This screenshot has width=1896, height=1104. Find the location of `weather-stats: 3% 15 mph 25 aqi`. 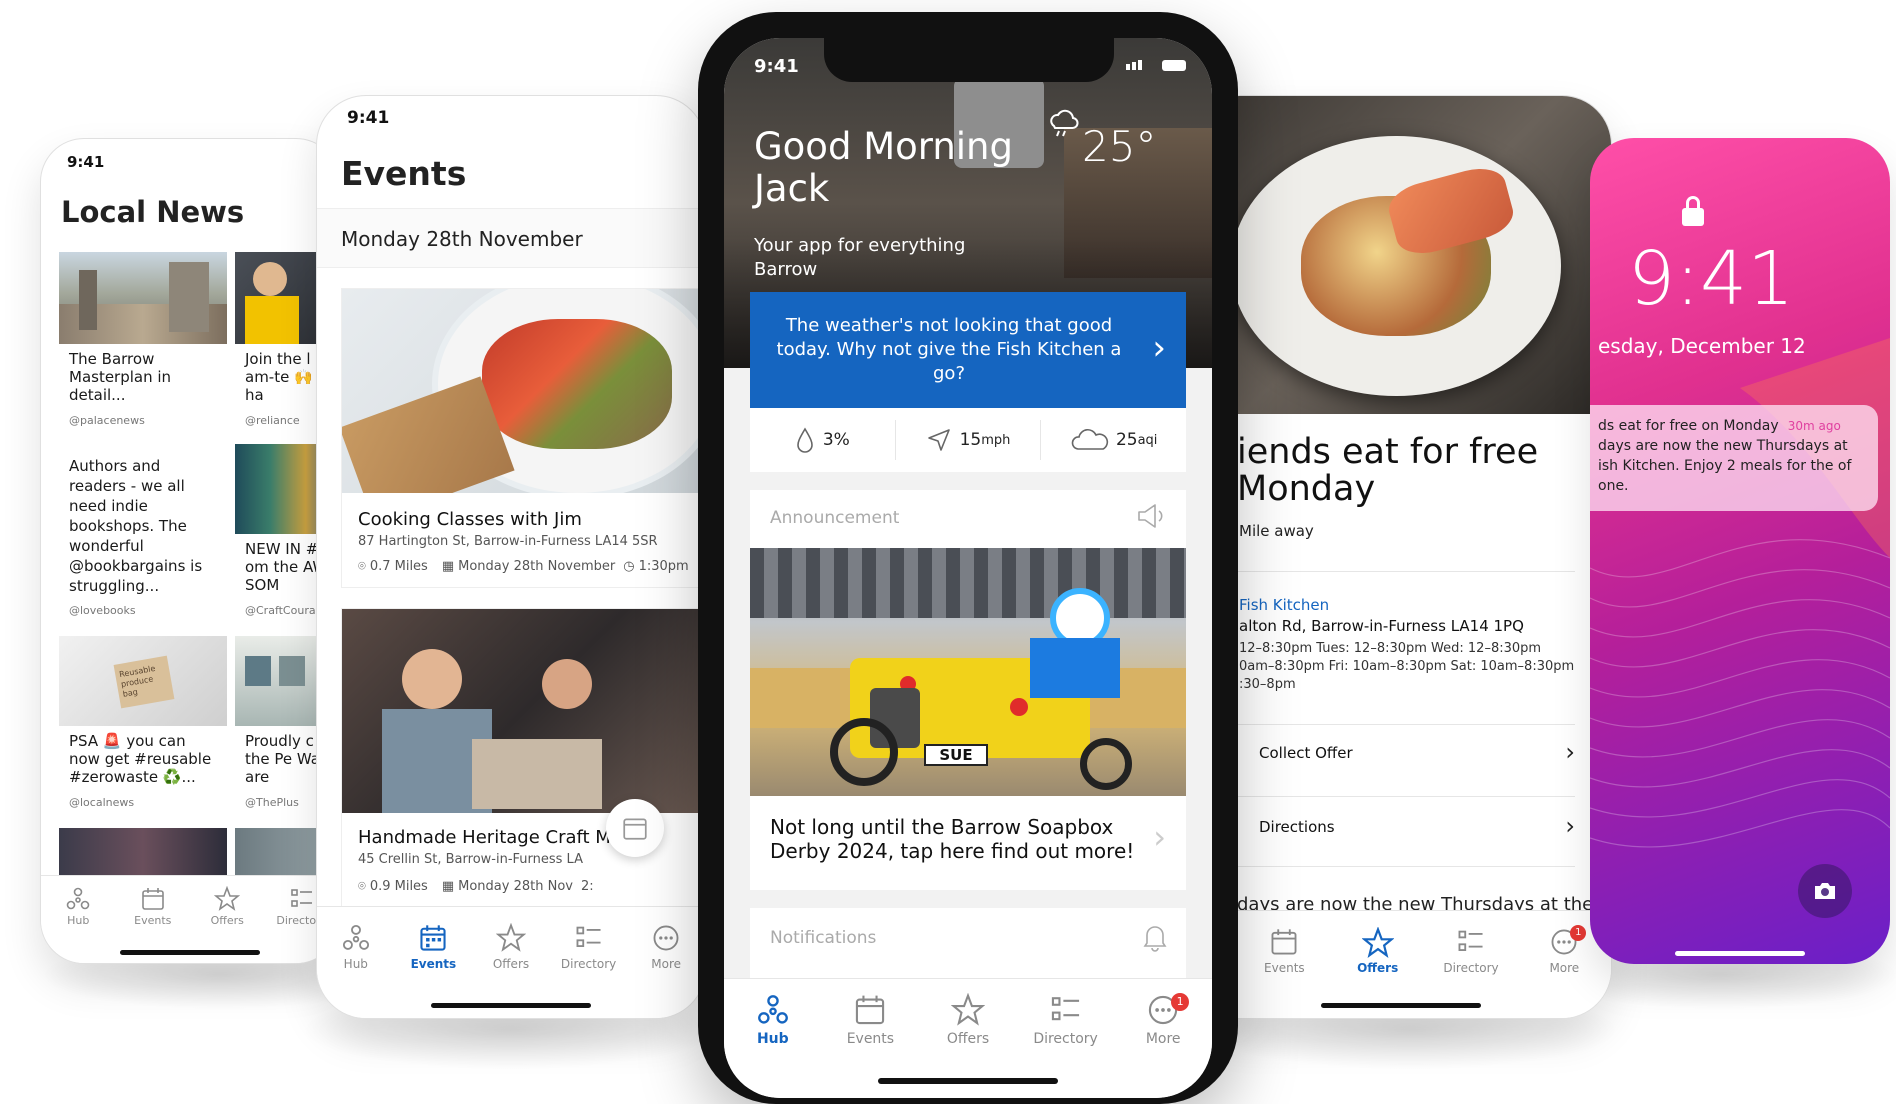

weather-stats: 3% 15 mph 25 aqi is located at coordinates (968, 440).